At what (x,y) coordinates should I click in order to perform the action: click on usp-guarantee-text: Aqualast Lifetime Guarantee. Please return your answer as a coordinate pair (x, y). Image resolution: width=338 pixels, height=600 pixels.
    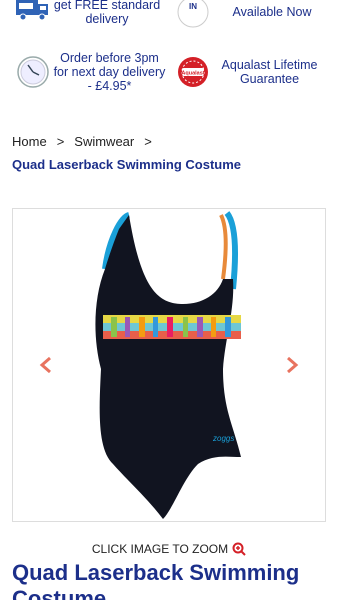
    Looking at the image, I should click on (269, 72).